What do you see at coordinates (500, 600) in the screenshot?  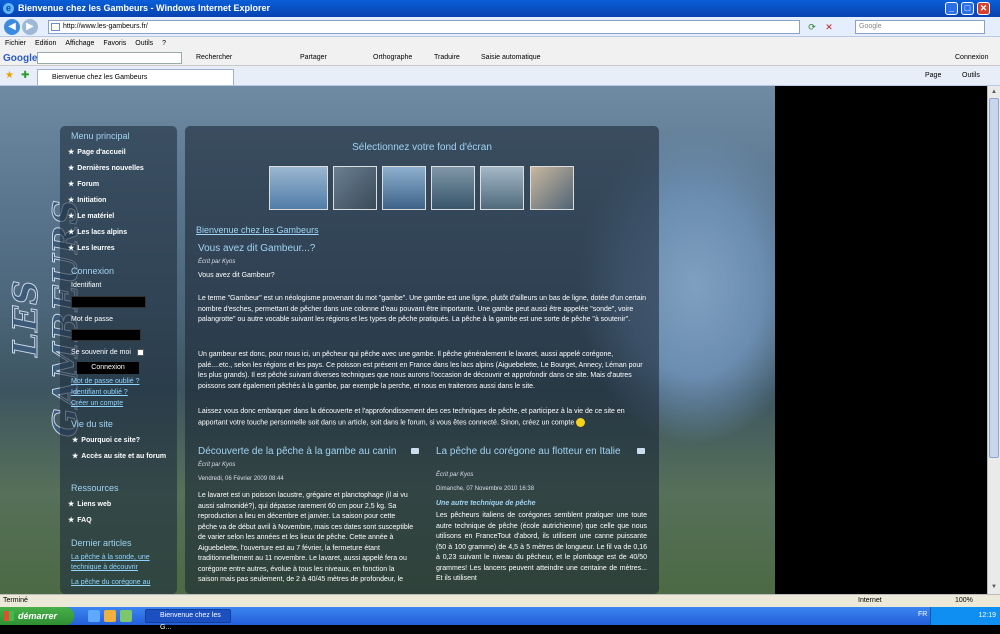 I see `status-bar: Terminé Internet 100%` at bounding box center [500, 600].